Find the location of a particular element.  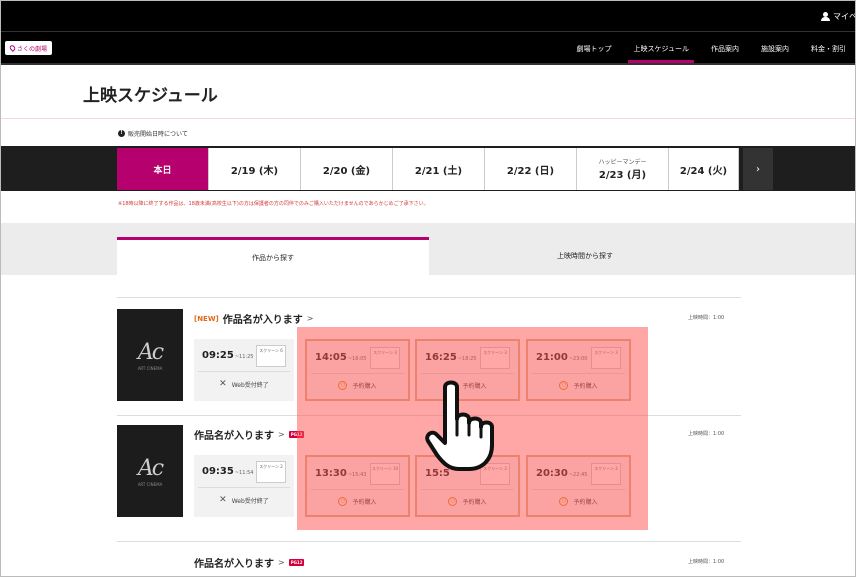

global-nav: 劇場トップ 上映スケジュール 作品案内 施設案内 料金・割引 is located at coordinates (710, 51).